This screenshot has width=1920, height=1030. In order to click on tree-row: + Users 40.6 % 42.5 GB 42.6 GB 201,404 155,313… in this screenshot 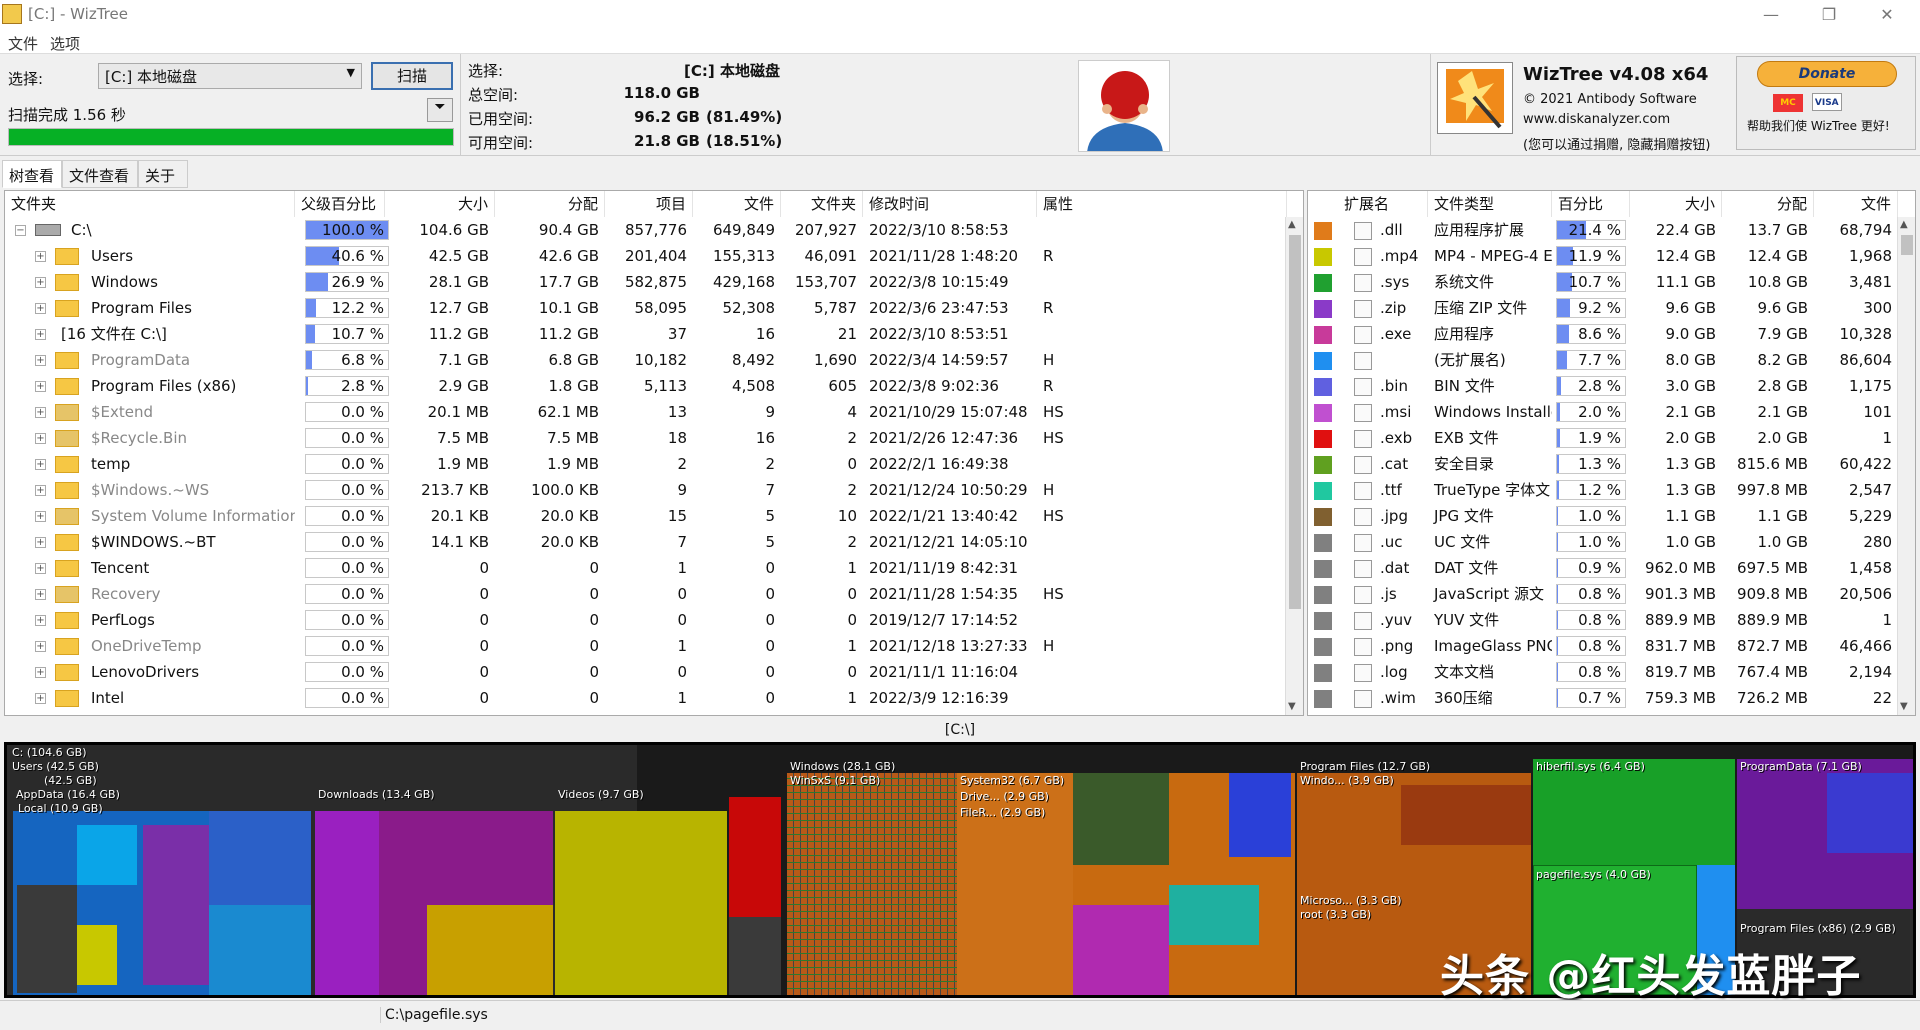, I will do `click(654, 256)`.